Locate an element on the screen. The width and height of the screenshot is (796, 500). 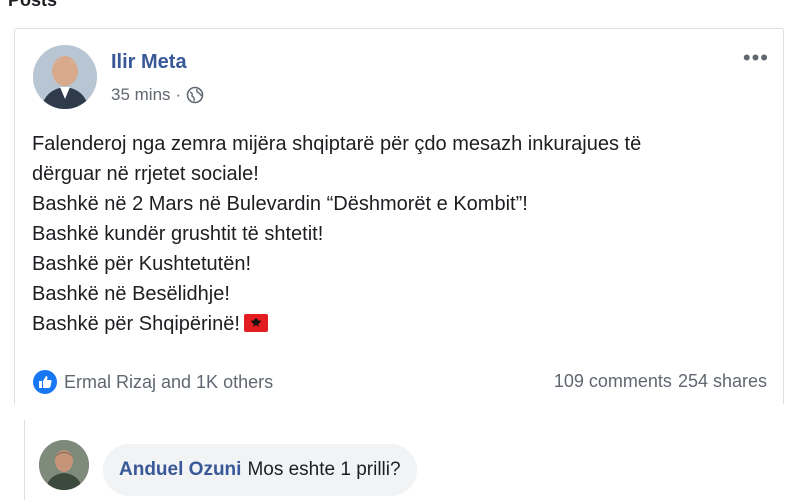
author-avatar is located at coordinates (65, 77).